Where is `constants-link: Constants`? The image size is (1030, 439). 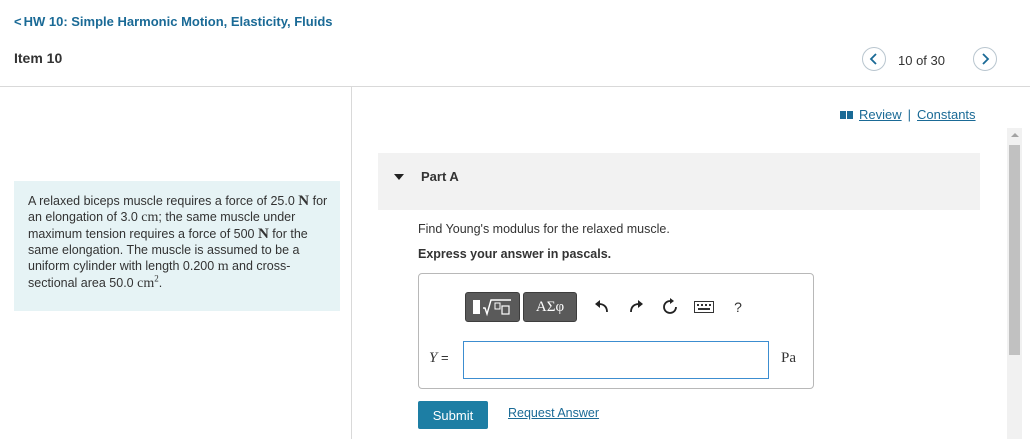 constants-link: Constants is located at coordinates (946, 114).